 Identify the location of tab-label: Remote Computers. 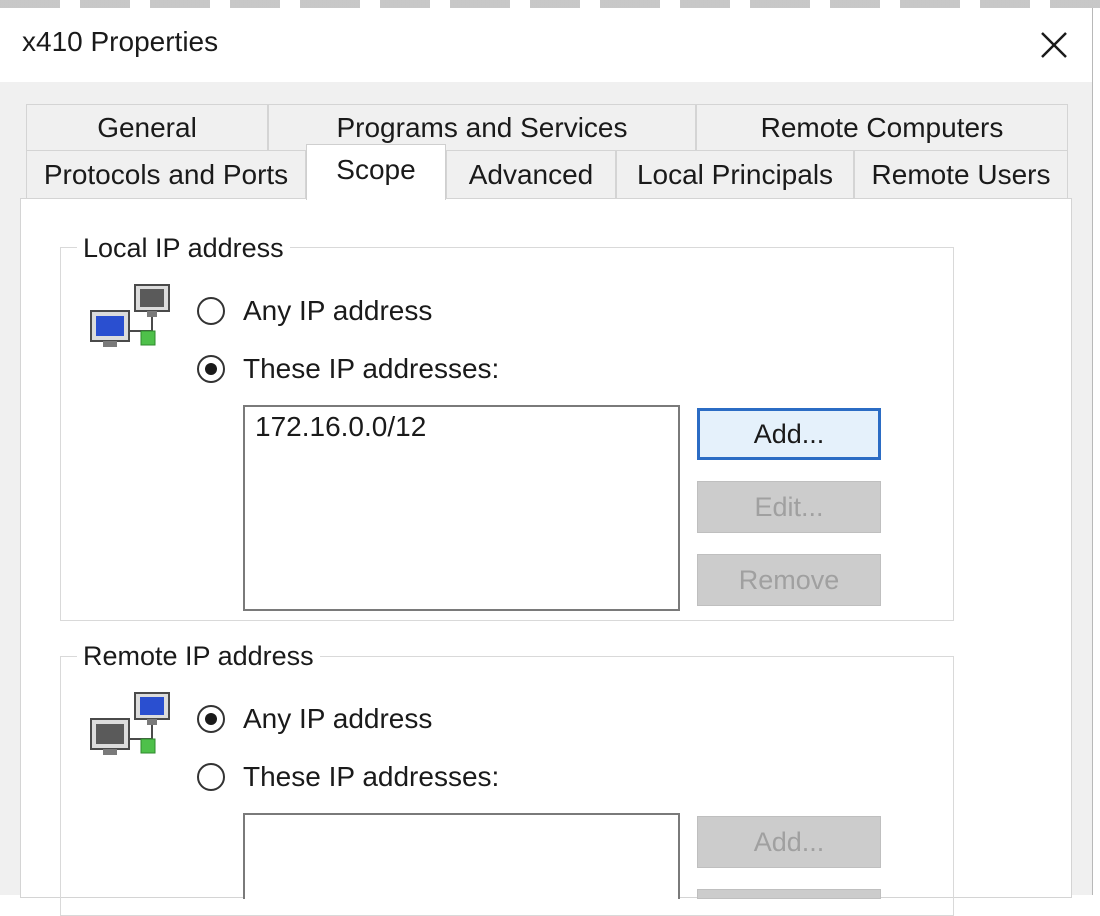
(882, 127).